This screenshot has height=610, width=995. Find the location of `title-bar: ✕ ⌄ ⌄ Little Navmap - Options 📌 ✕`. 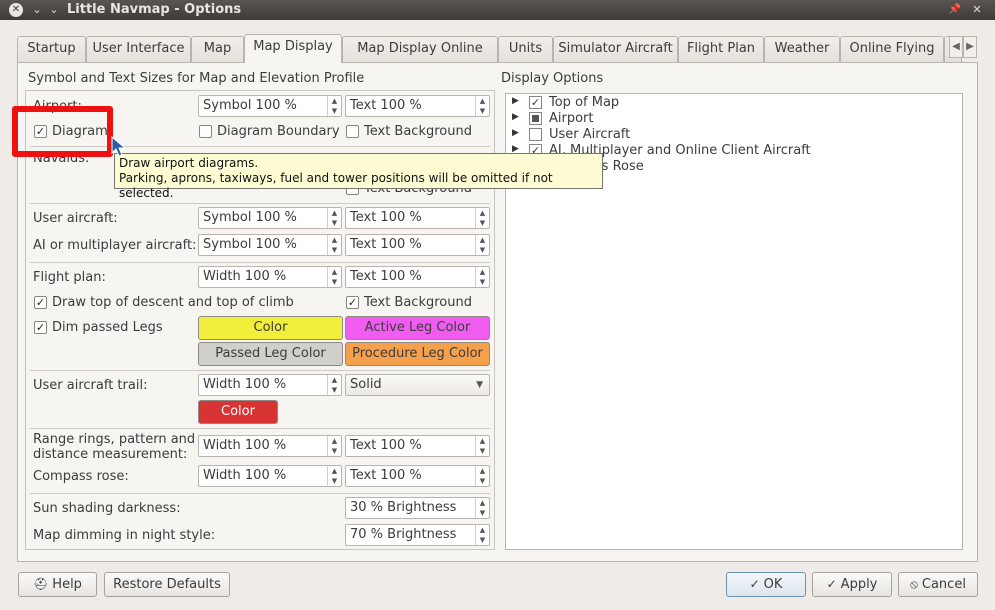

title-bar: ✕ ⌄ ⌄ Little Navmap - Options 📌 ✕ is located at coordinates (497, 10).